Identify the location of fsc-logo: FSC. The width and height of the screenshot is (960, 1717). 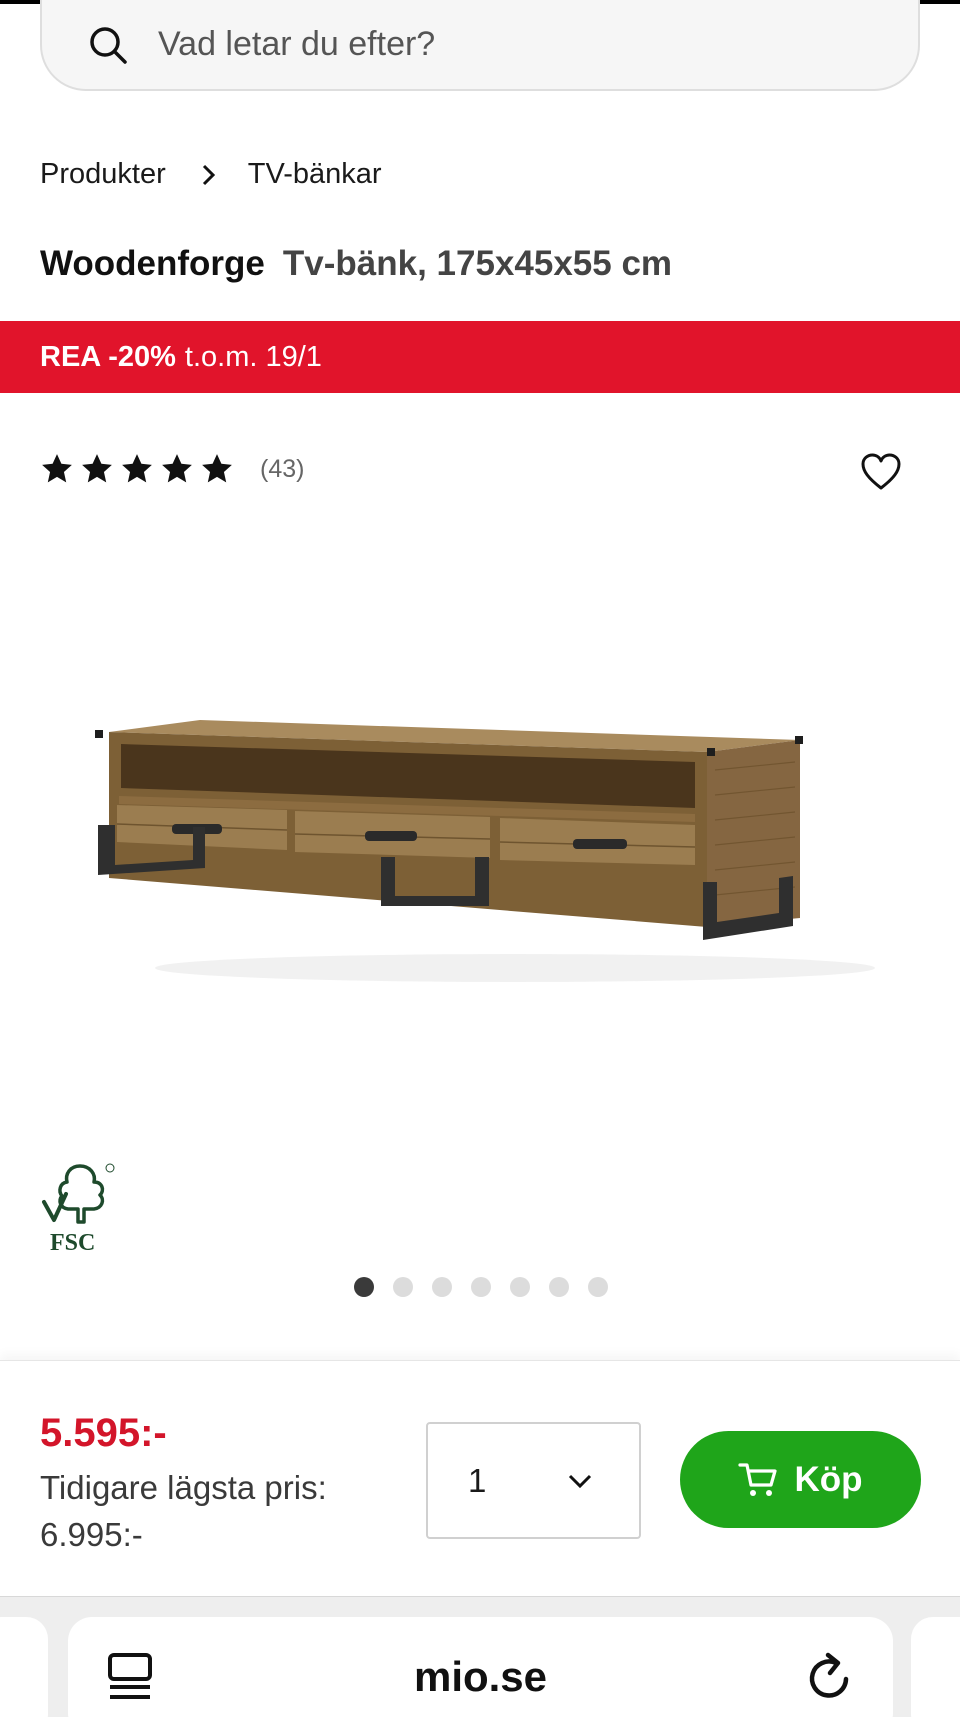
(85, 1208).